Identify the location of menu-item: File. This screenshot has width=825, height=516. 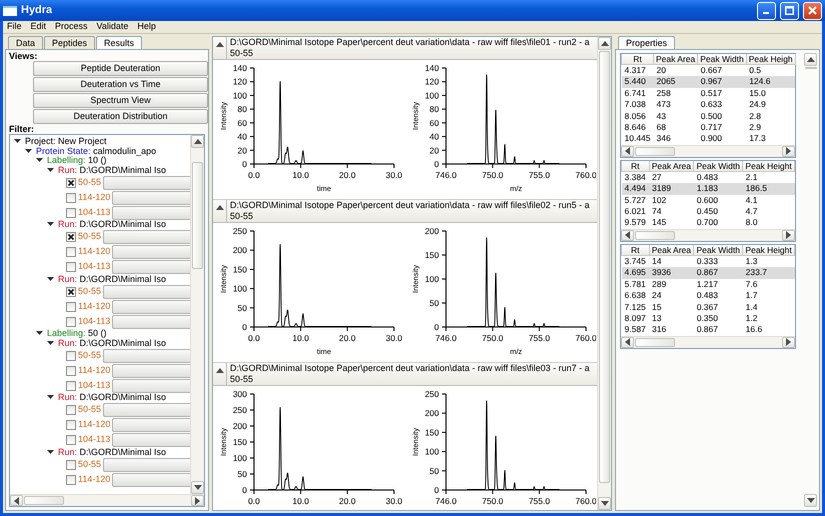
(14, 27).